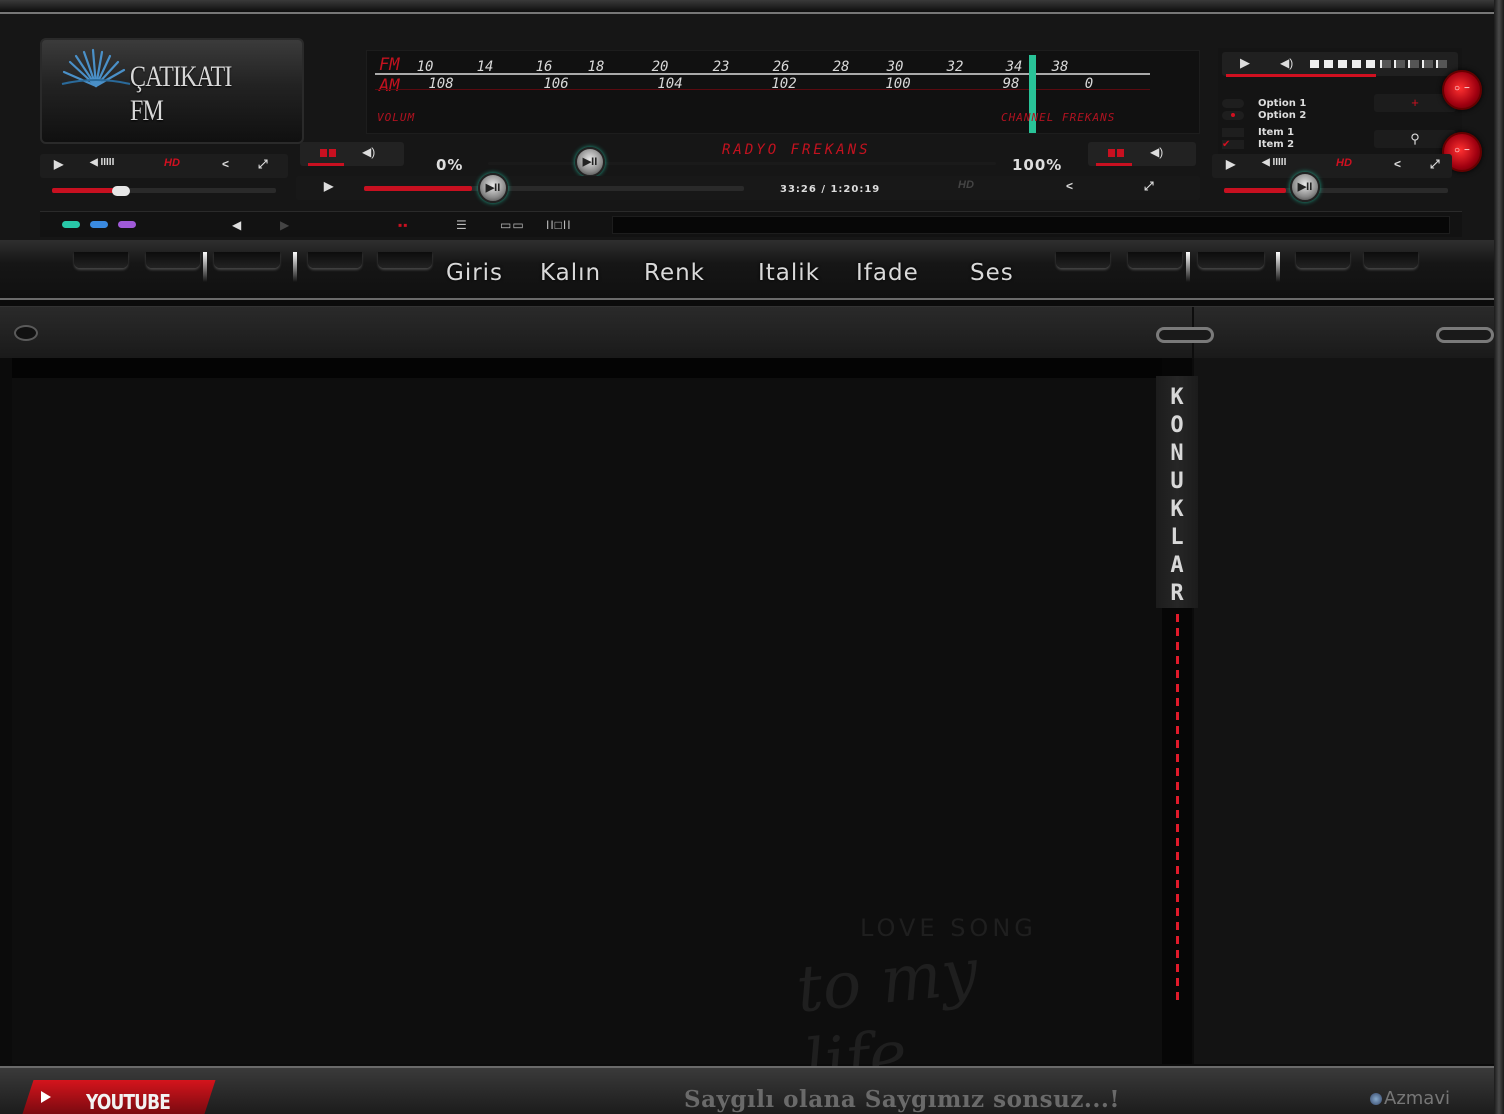  I want to click on top-frame, so click(752, 7).